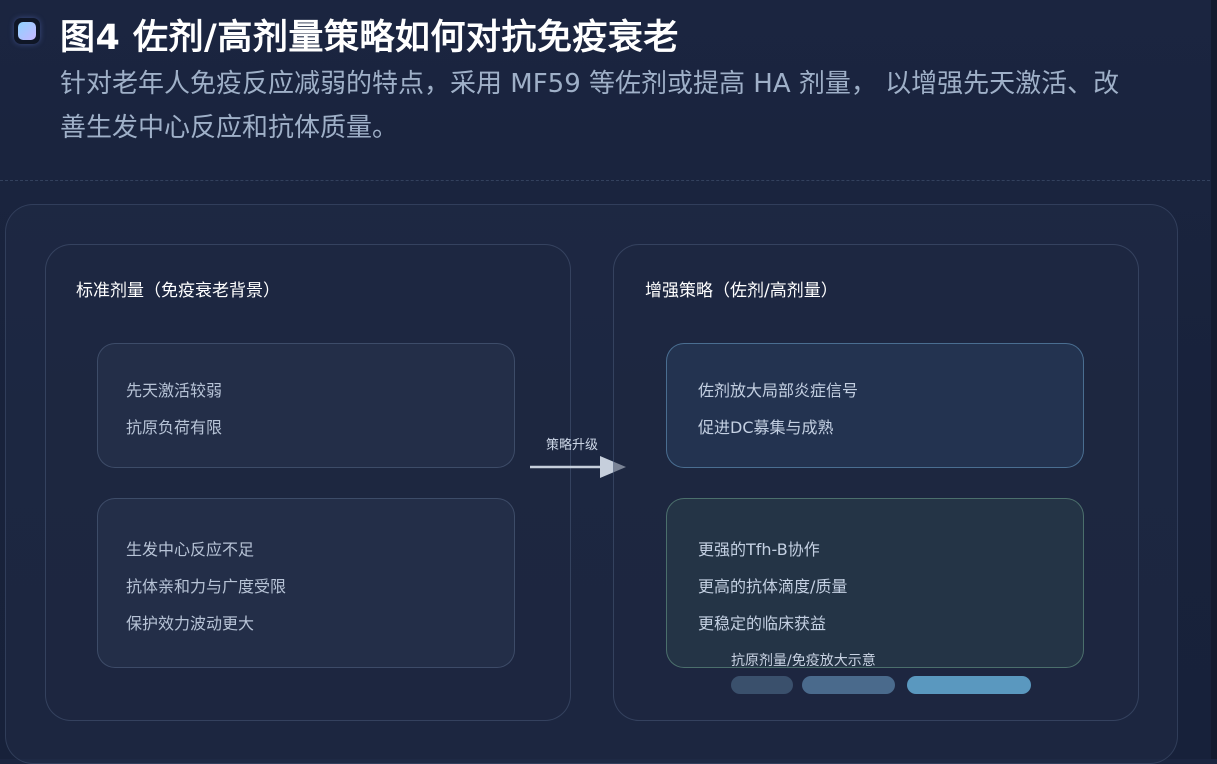 The image size is (1217, 764). What do you see at coordinates (969, 685) in the screenshot?
I see `dose-scale-bar-high` at bounding box center [969, 685].